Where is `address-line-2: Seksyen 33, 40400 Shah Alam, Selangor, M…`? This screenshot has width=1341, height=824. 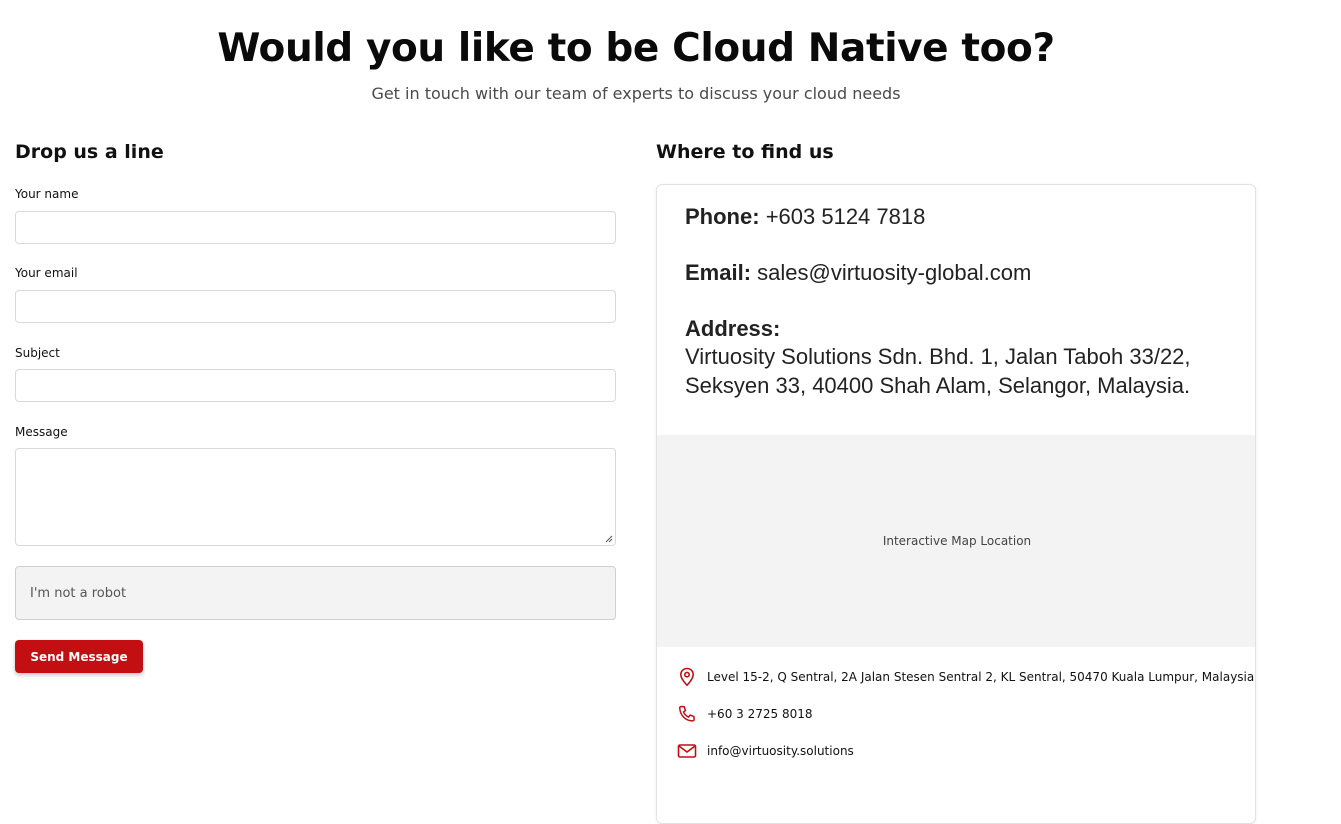 address-line-2: Seksyen 33, 40400 Shah Alam, Selangor, M… is located at coordinates (938, 385).